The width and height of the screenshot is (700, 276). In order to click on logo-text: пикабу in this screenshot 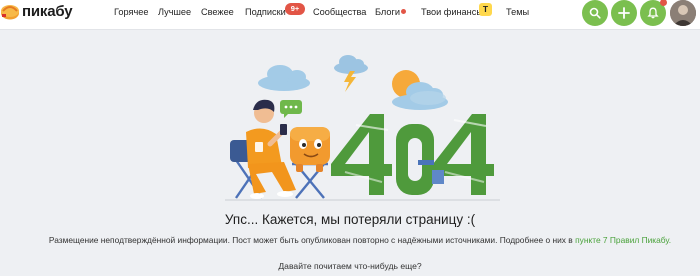, I will do `click(47, 11)`.